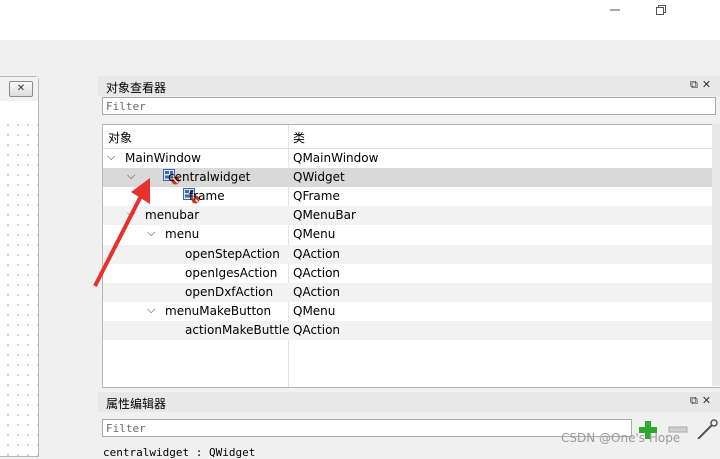 This screenshot has width=720, height=459. I want to click on wrench-icon, so click(707, 429).